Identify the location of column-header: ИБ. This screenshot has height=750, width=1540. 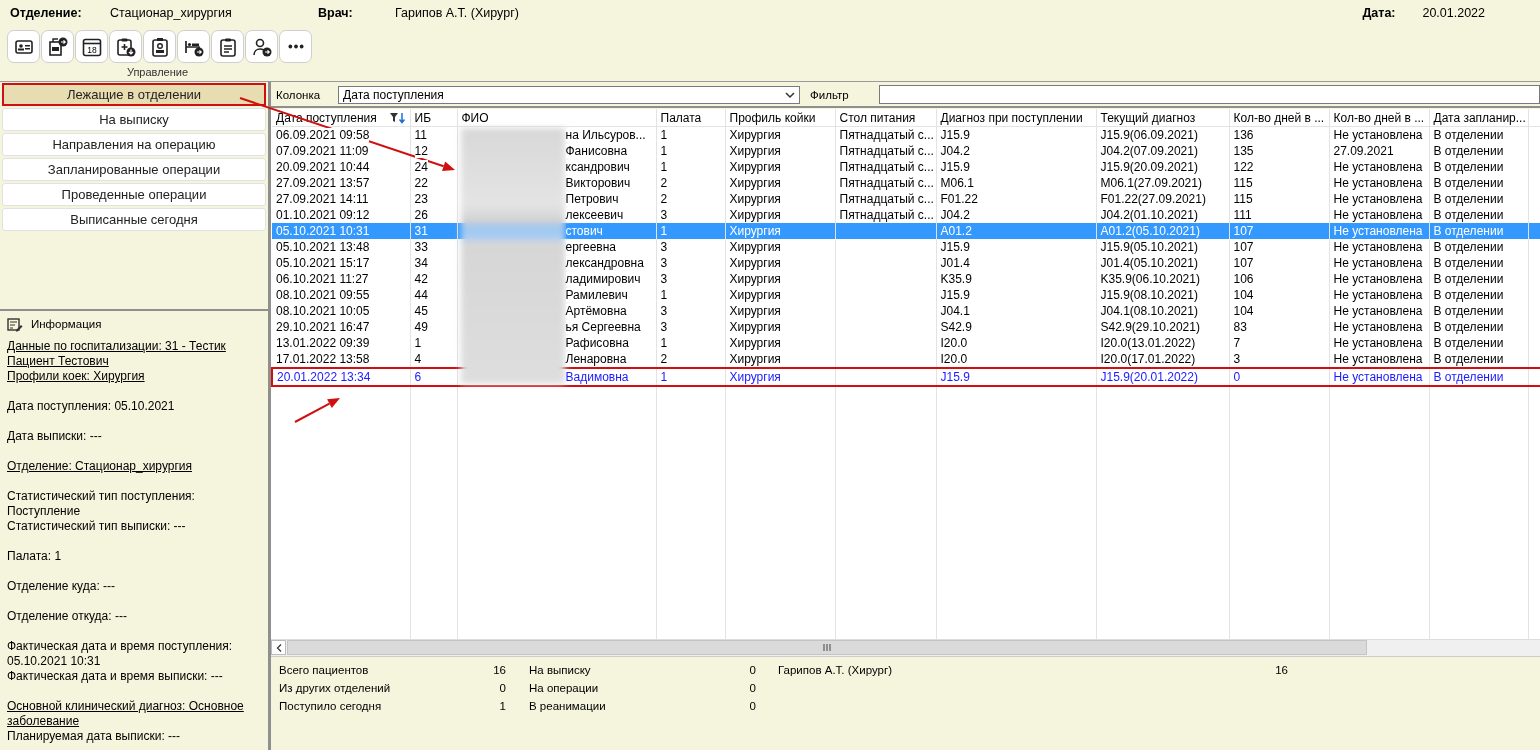
(433, 118).